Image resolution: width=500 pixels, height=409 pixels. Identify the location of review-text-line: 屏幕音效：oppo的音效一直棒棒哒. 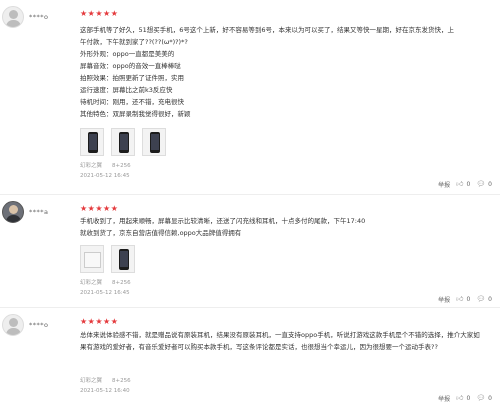
(130, 66).